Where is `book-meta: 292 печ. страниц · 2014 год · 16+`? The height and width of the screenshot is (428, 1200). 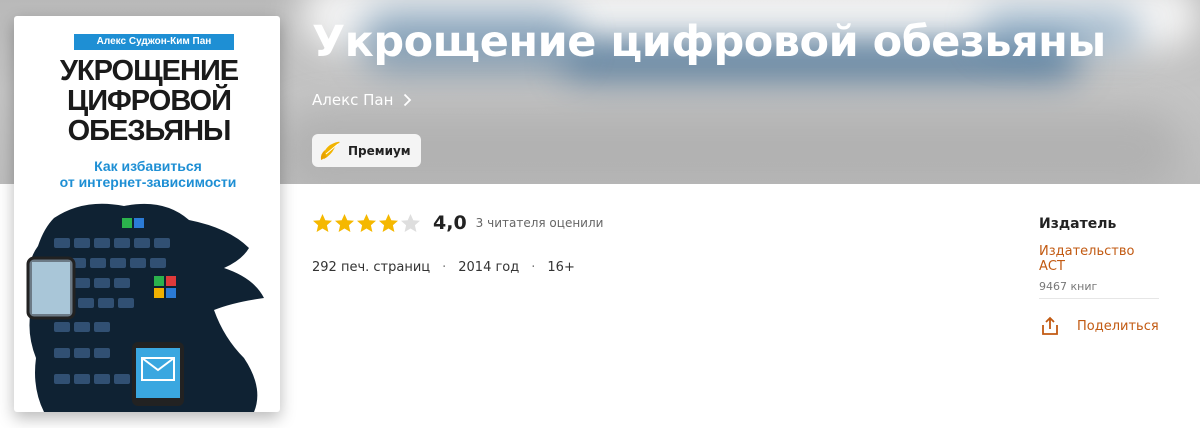
book-meta: 292 печ. страниц · 2014 год · 16+ is located at coordinates (443, 267).